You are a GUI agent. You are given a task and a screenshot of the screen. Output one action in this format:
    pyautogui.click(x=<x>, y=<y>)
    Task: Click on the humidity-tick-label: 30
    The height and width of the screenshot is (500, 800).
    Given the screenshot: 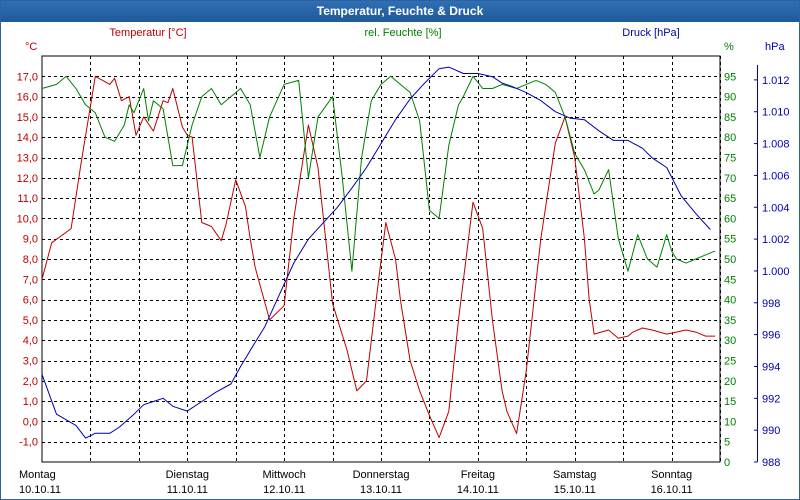 What is the action you would take?
    pyautogui.click(x=730, y=341)
    